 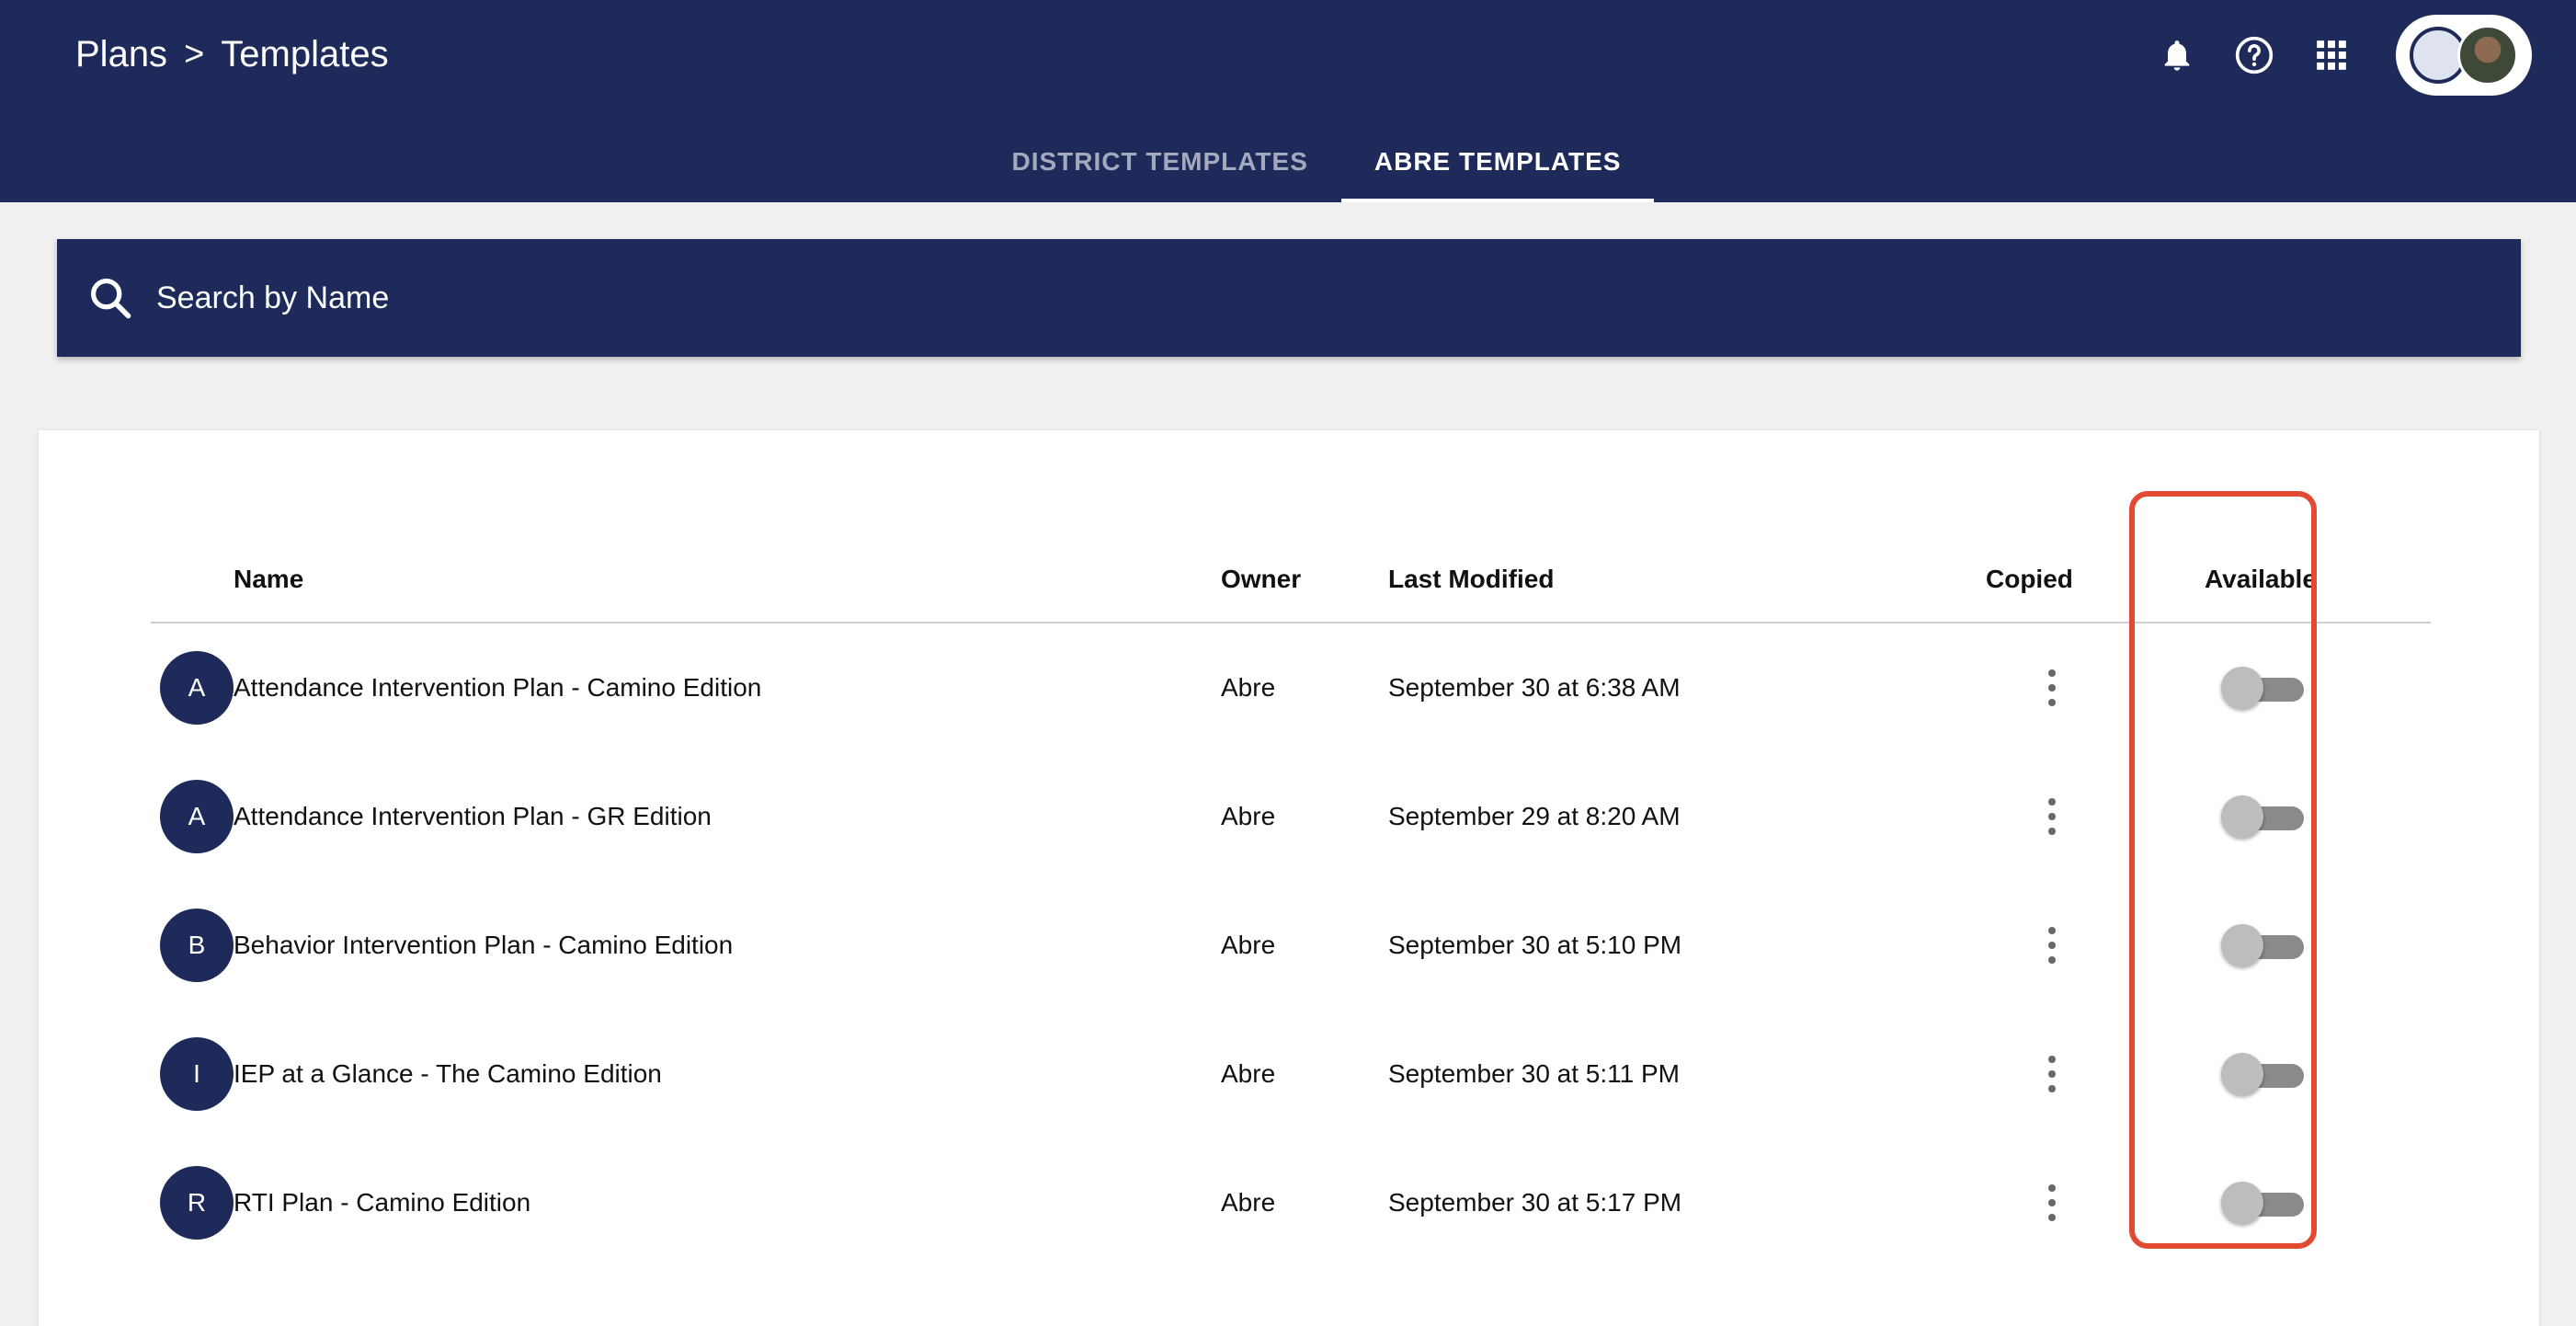 What do you see at coordinates (268, 579) in the screenshot?
I see `header-name: Name` at bounding box center [268, 579].